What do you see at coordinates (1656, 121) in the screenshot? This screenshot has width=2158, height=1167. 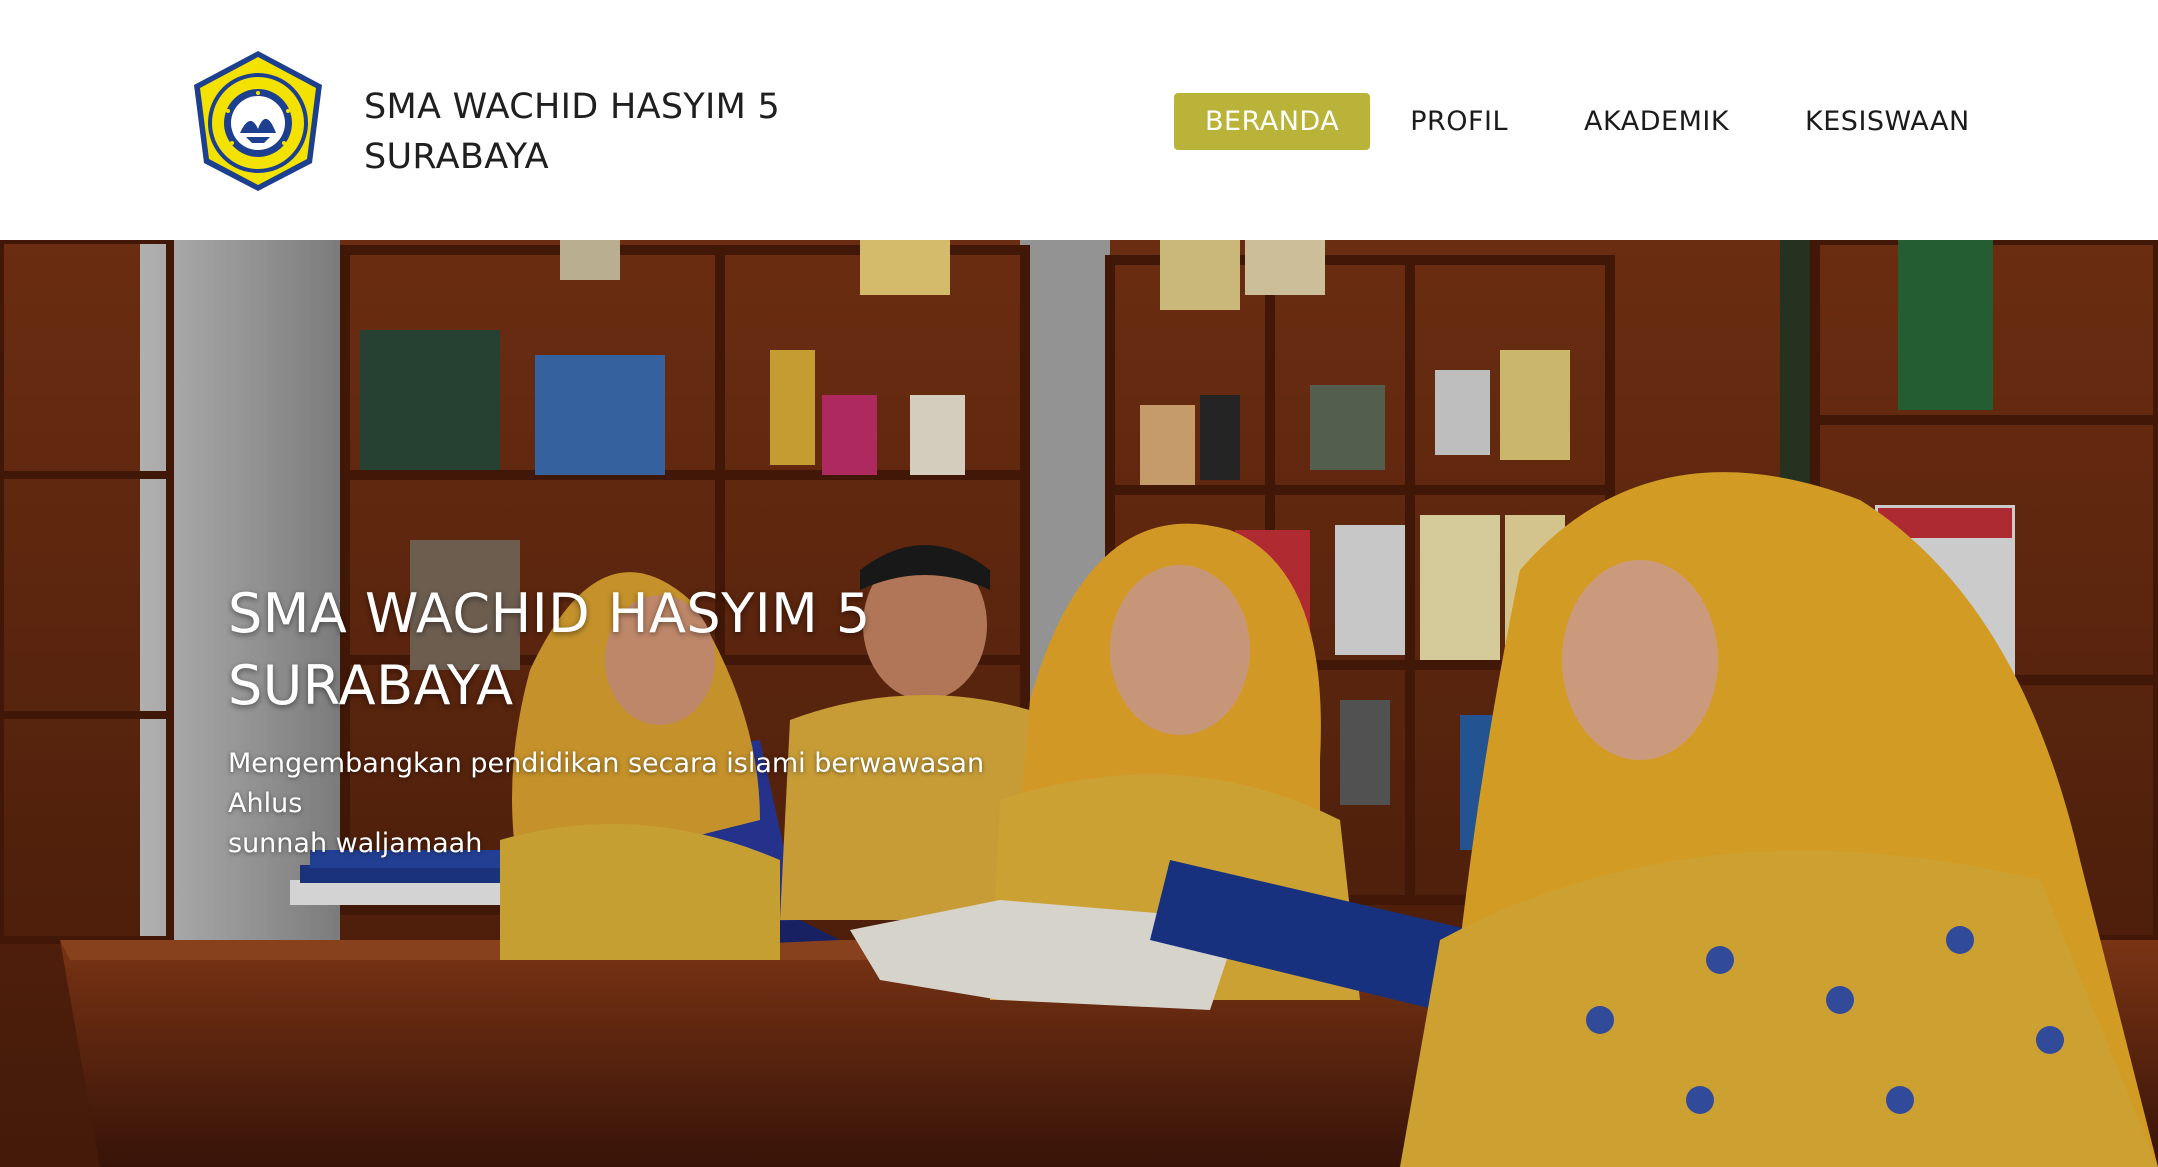 I see `nav-item-akademik: AKADEMIK` at bounding box center [1656, 121].